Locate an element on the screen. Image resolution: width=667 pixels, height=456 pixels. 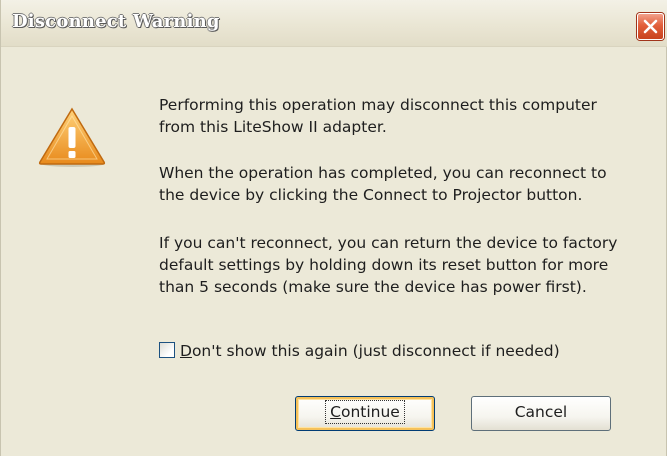
dont-show-again-checkbox is located at coordinates (167, 350).